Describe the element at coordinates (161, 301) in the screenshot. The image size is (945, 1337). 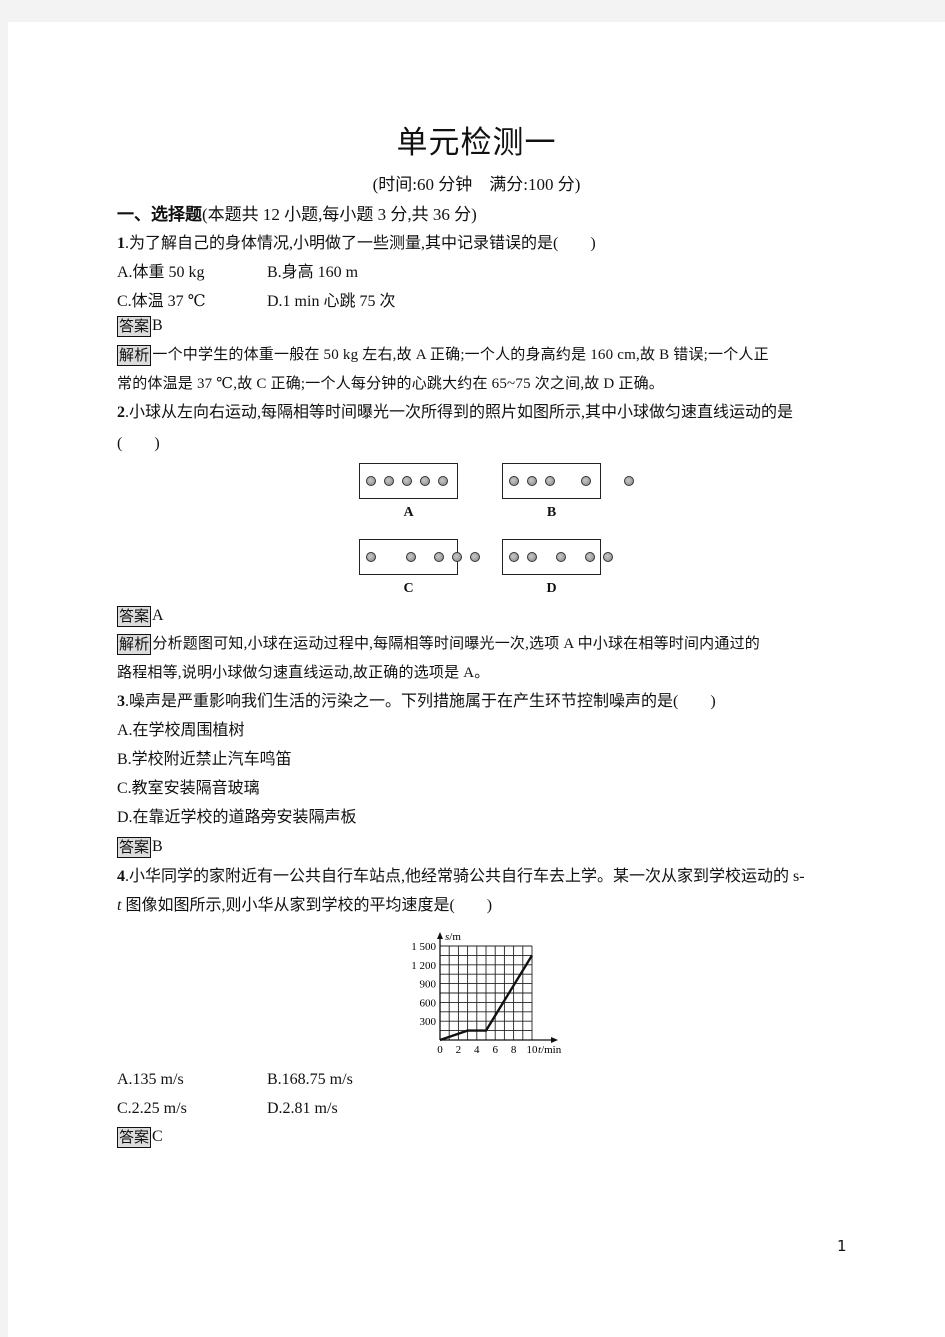
I see `q1-option-c: C.体温 37 ℃` at that location.